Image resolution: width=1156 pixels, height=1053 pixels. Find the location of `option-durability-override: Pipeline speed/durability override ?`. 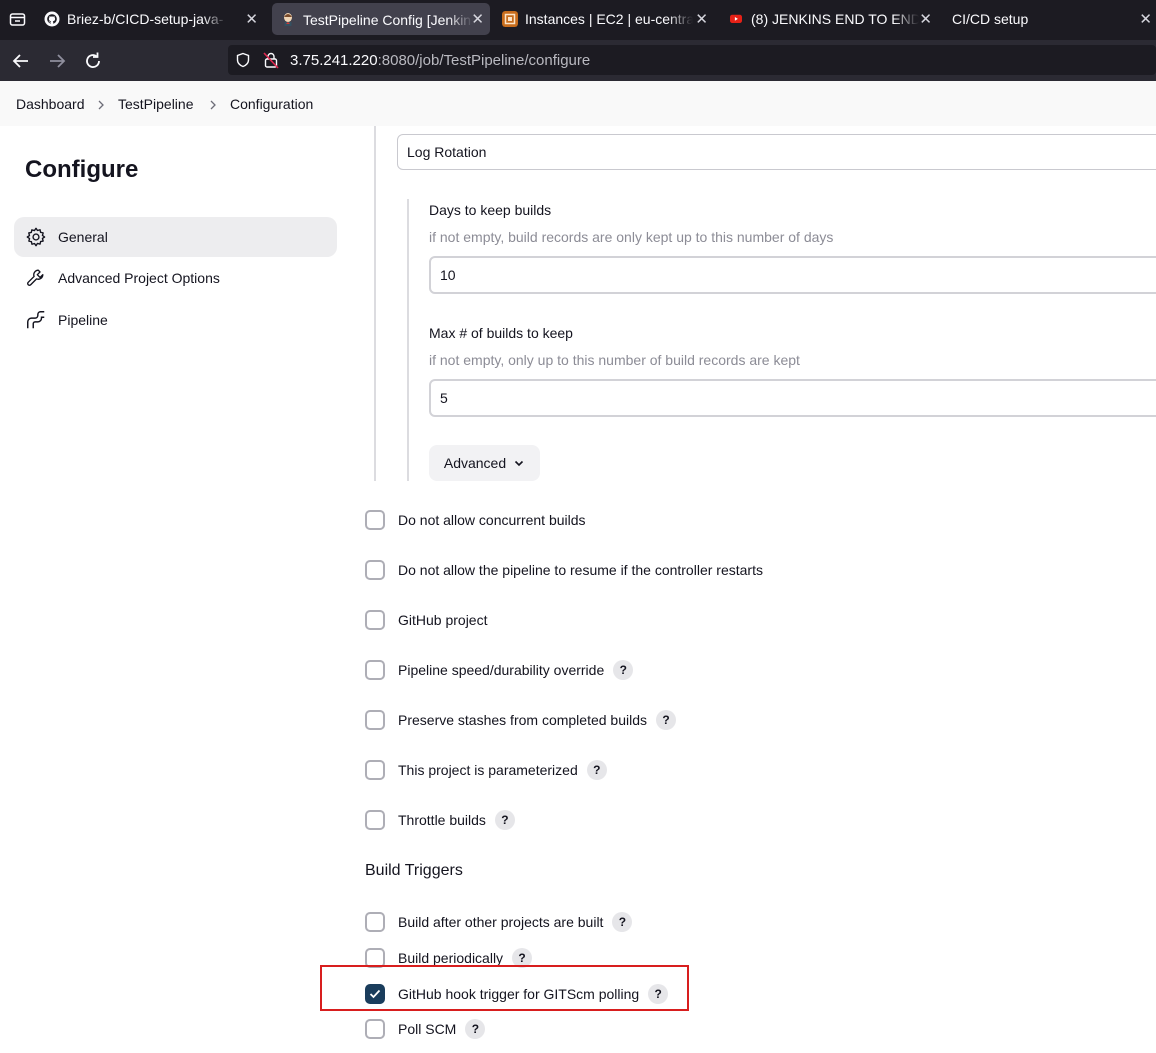

option-durability-override: Pipeline speed/durability override ? is located at coordinates (499, 670).